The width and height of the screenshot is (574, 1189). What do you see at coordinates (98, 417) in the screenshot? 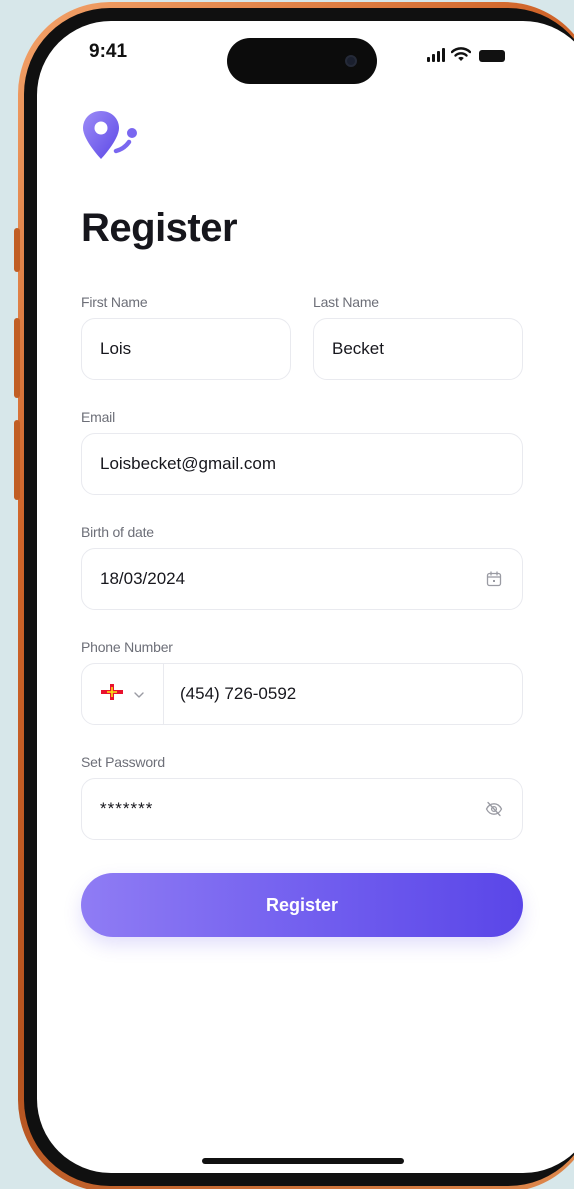
I see `email-label: Email` at bounding box center [98, 417].